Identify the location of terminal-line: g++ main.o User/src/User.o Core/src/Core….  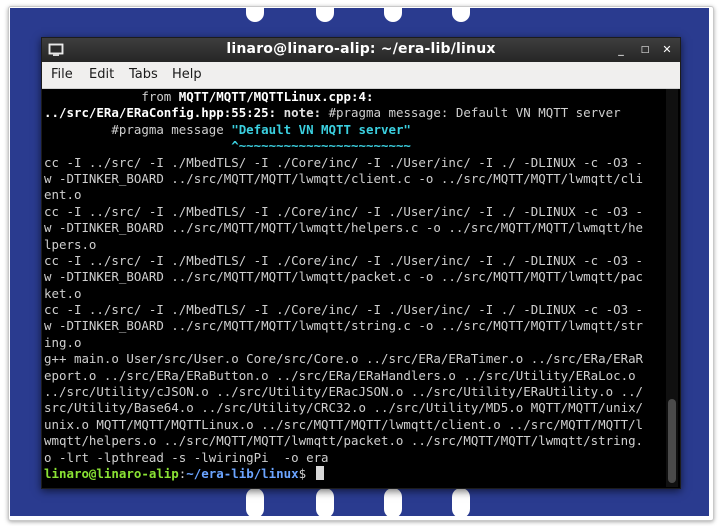
(344, 359).